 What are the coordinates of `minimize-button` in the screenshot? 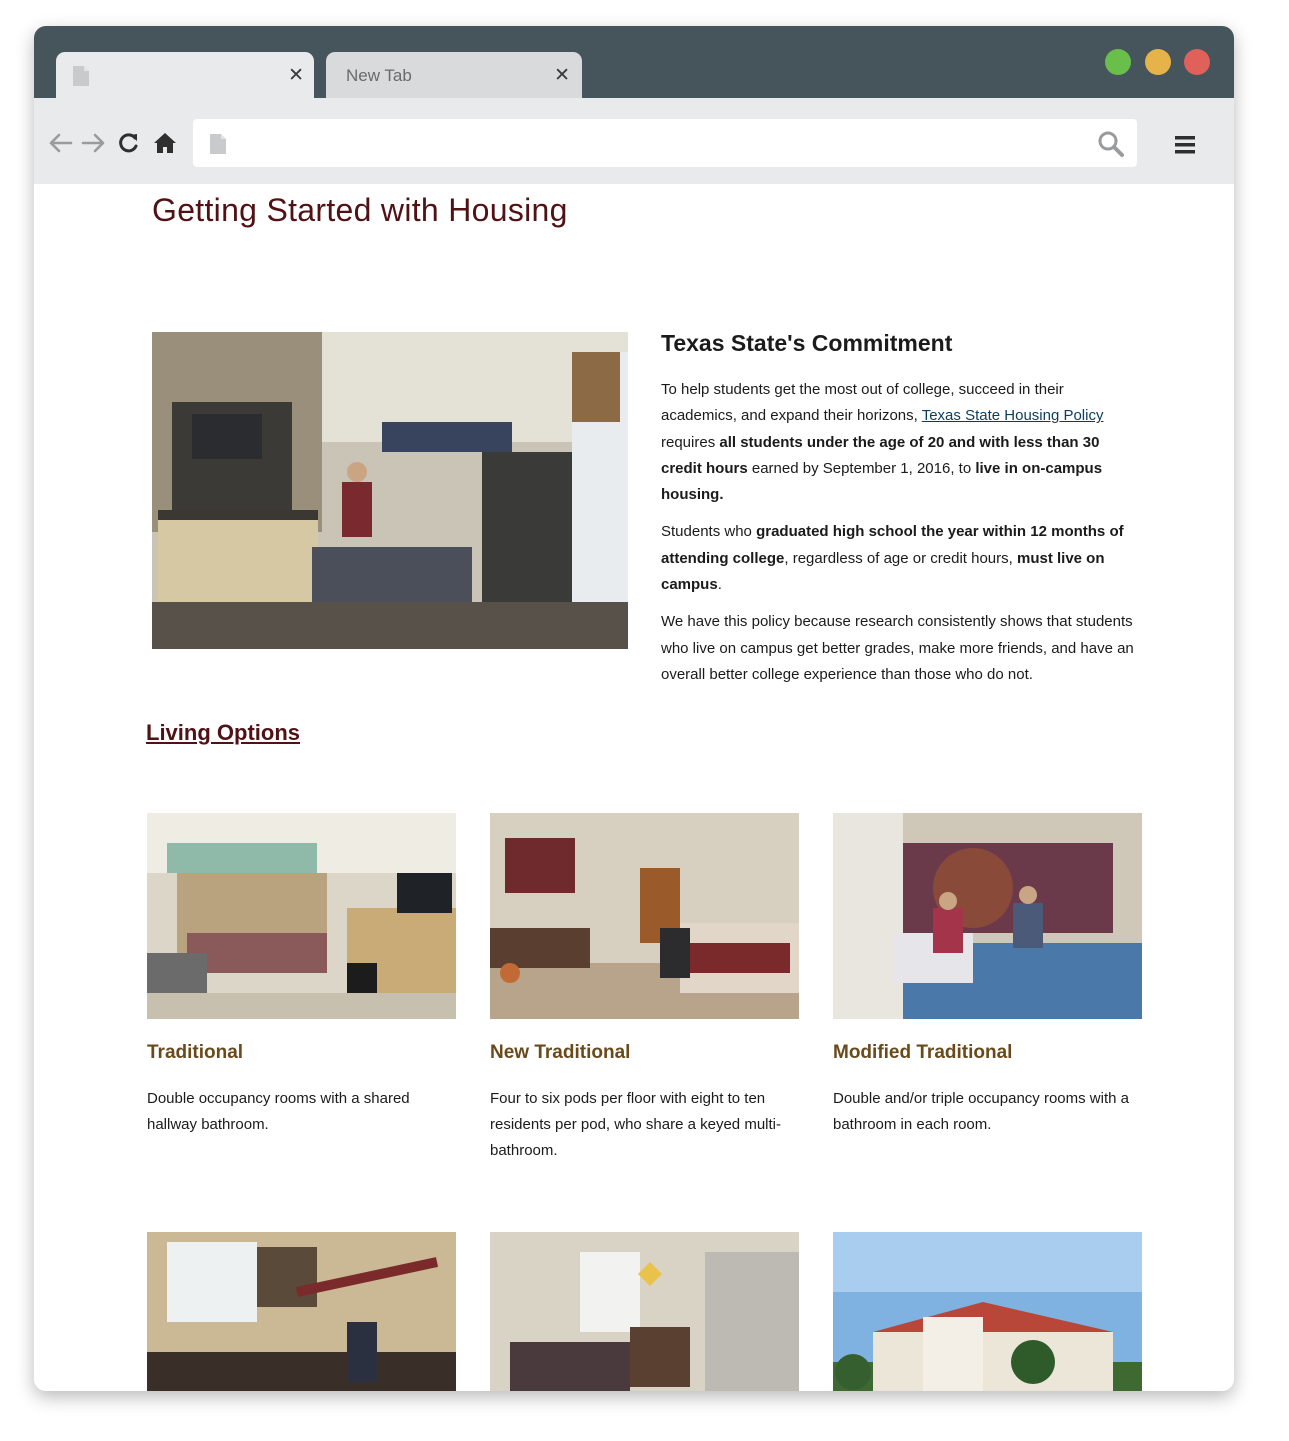 It's located at (1158, 62).